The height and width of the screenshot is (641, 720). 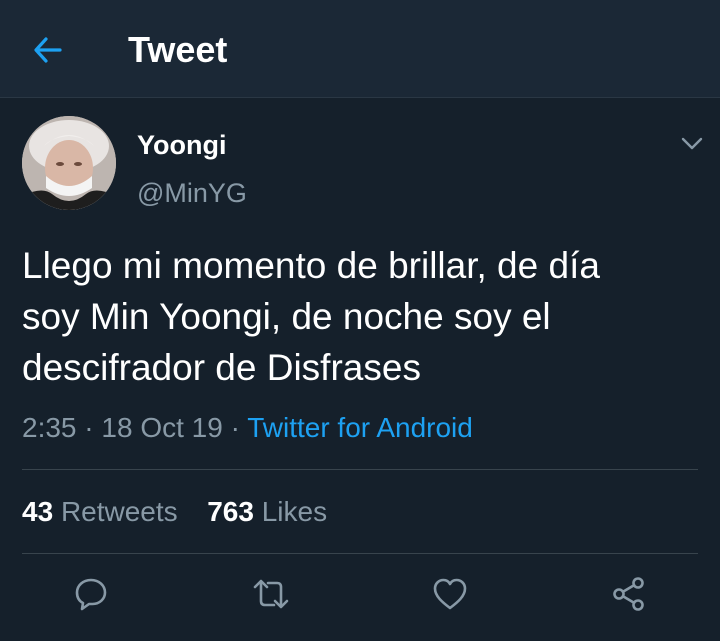 I want to click on author-handle: @MinYG, so click(x=192, y=193).